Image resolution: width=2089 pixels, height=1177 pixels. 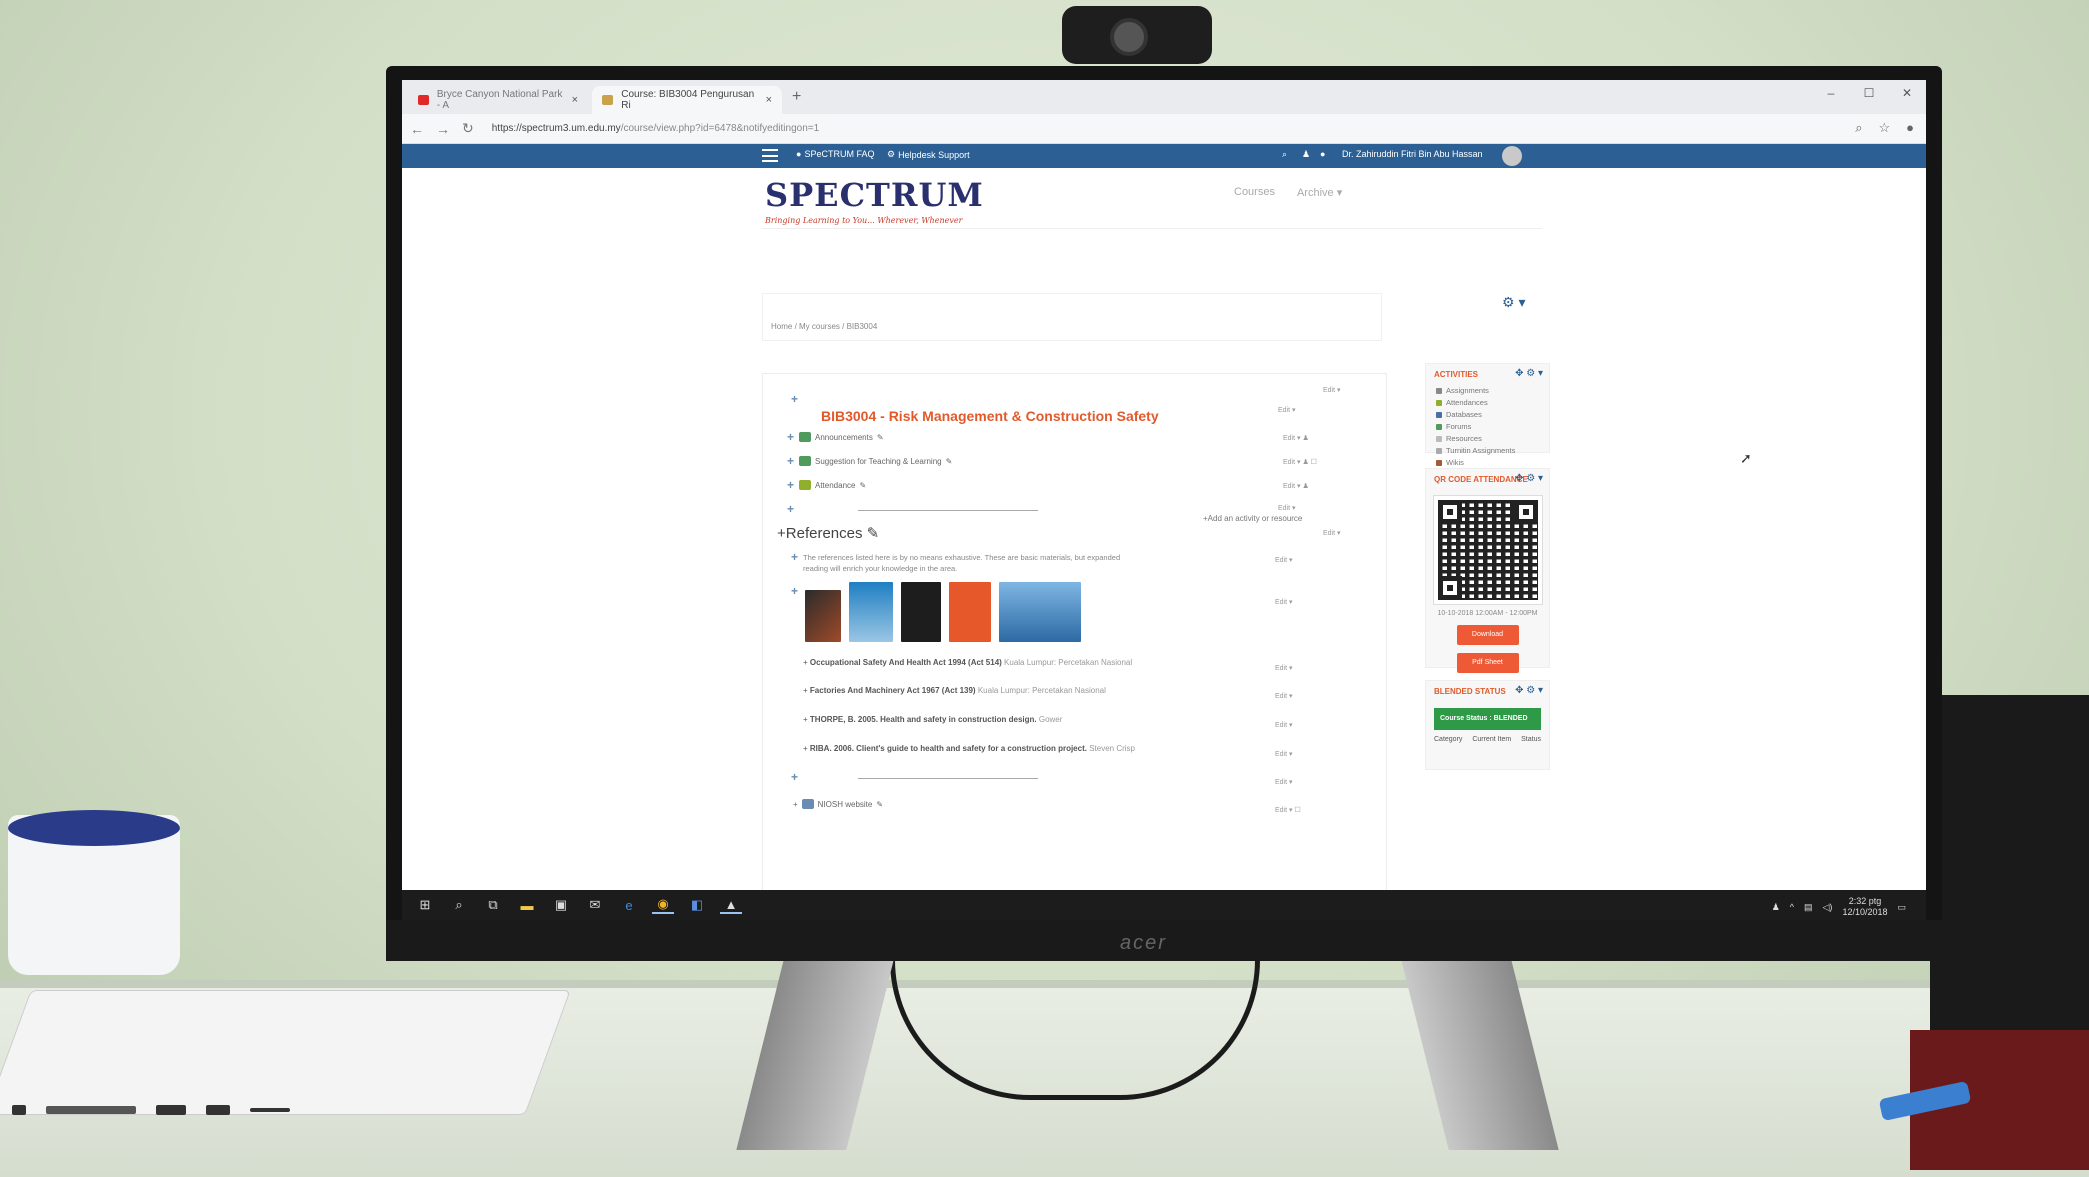 I want to click on store-icon: ▣, so click(x=561, y=905).